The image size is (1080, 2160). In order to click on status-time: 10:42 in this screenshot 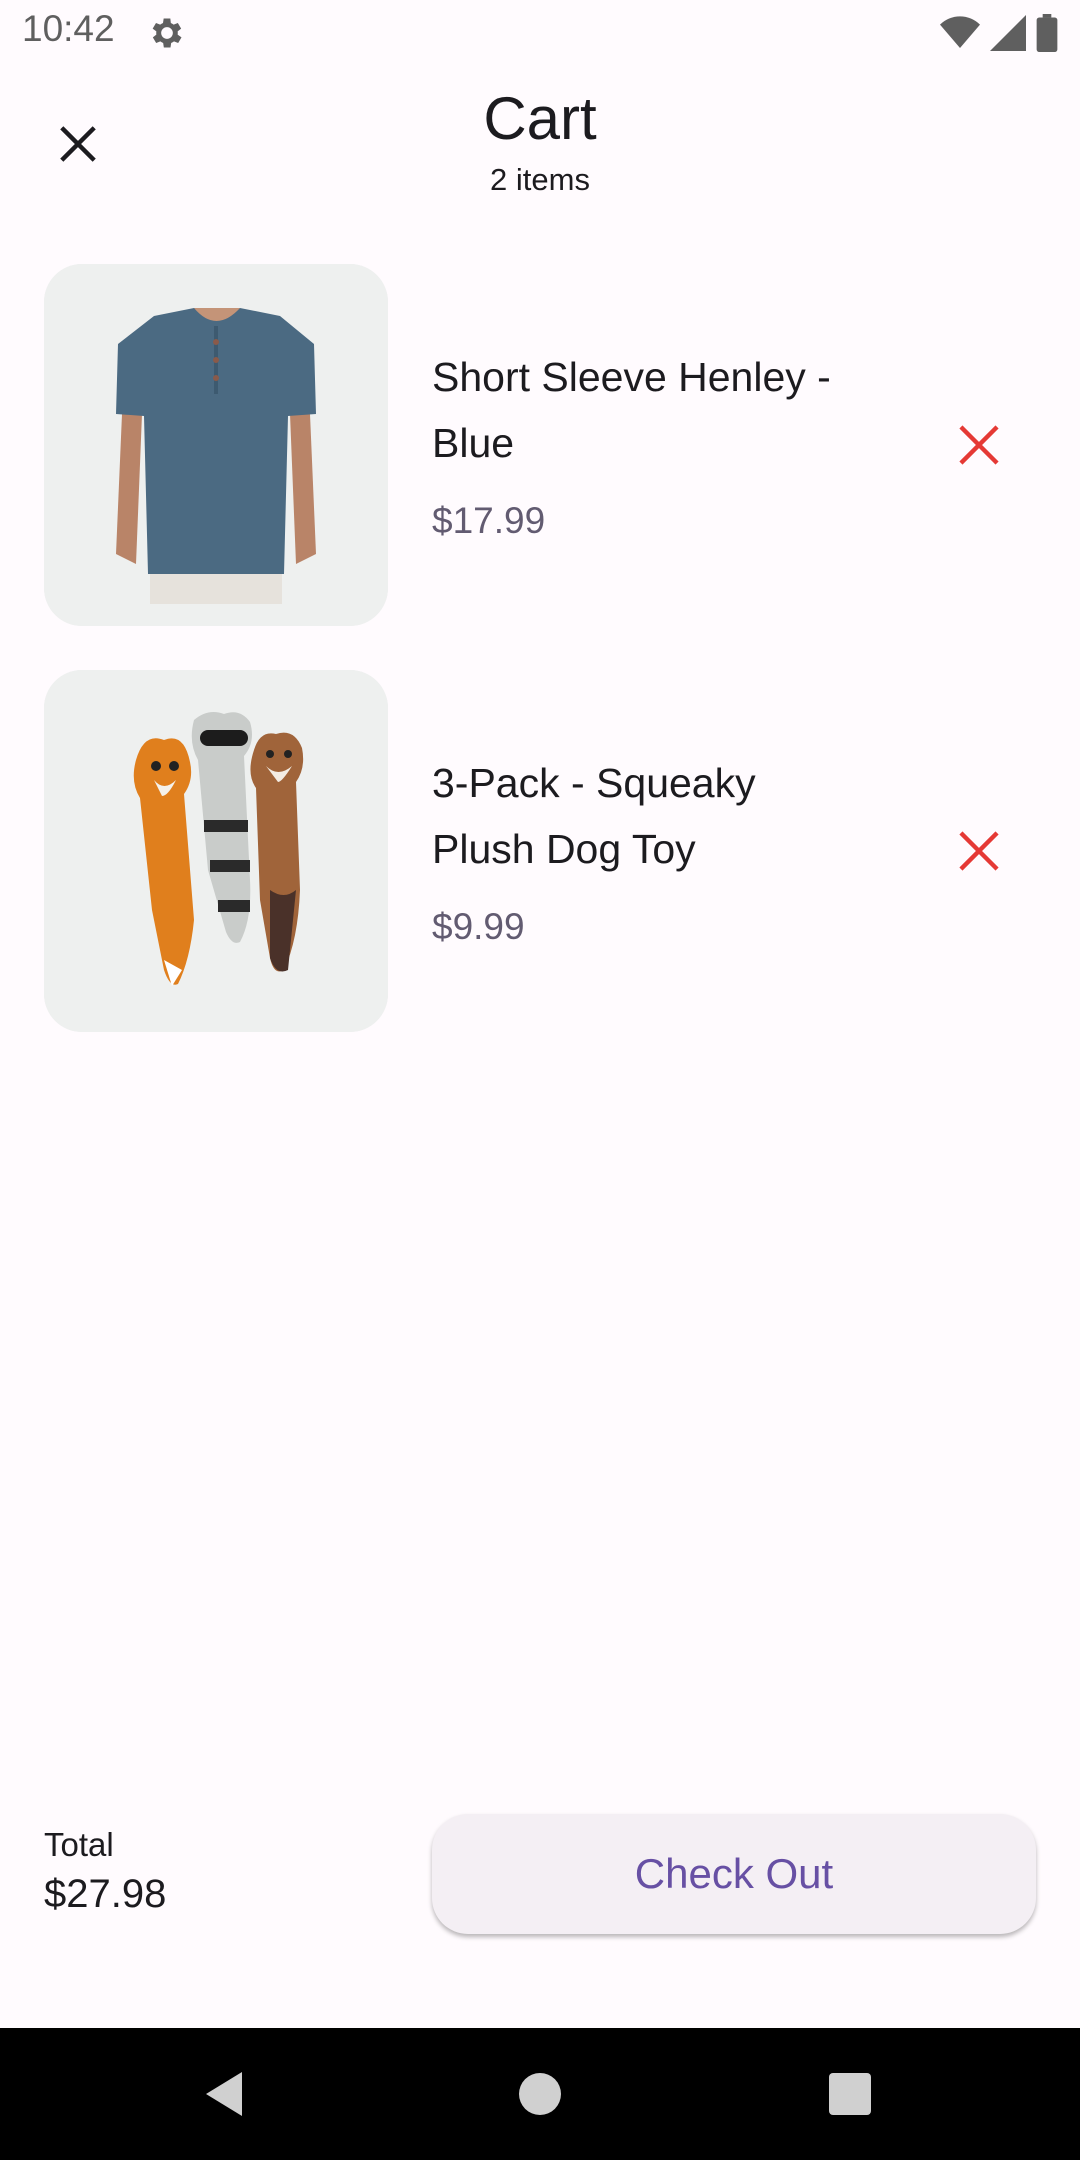, I will do `click(68, 28)`.